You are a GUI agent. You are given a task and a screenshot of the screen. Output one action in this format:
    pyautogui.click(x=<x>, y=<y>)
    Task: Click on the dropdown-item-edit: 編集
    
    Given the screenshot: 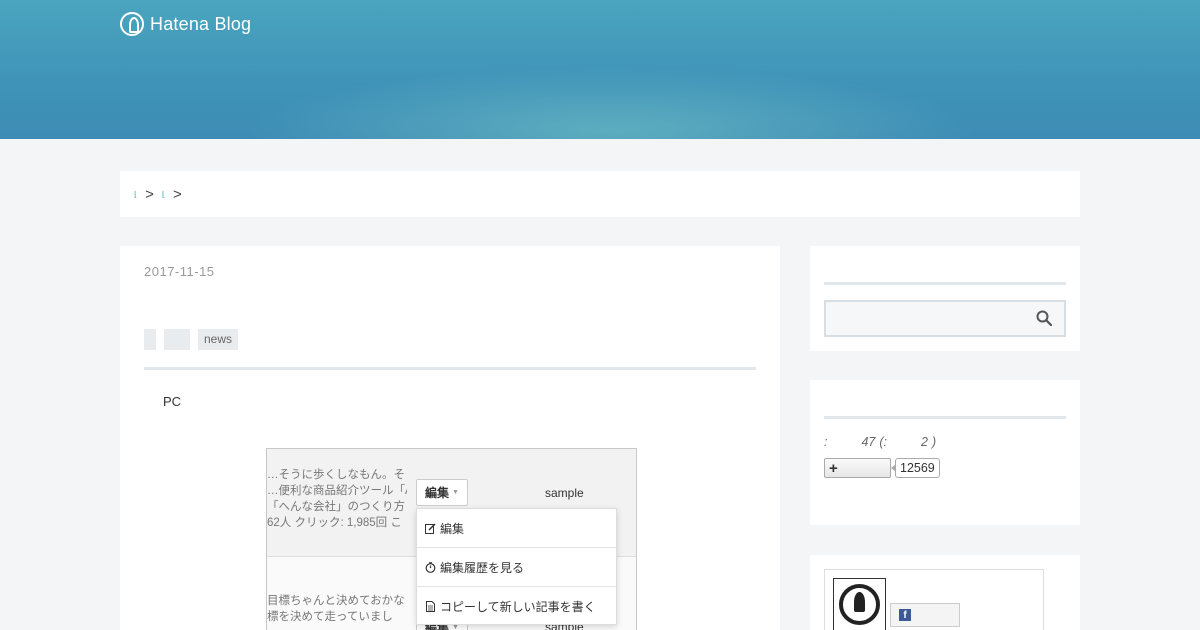 What is the action you would take?
    pyautogui.click(x=516, y=528)
    